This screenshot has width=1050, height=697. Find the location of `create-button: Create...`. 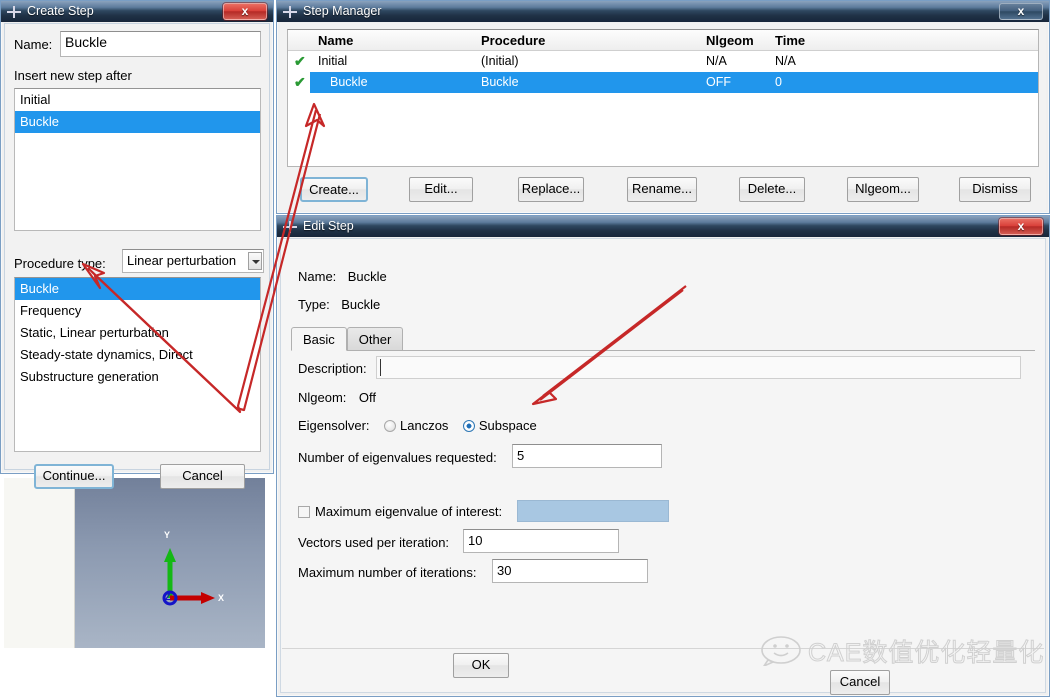

create-button: Create... is located at coordinates (334, 189).